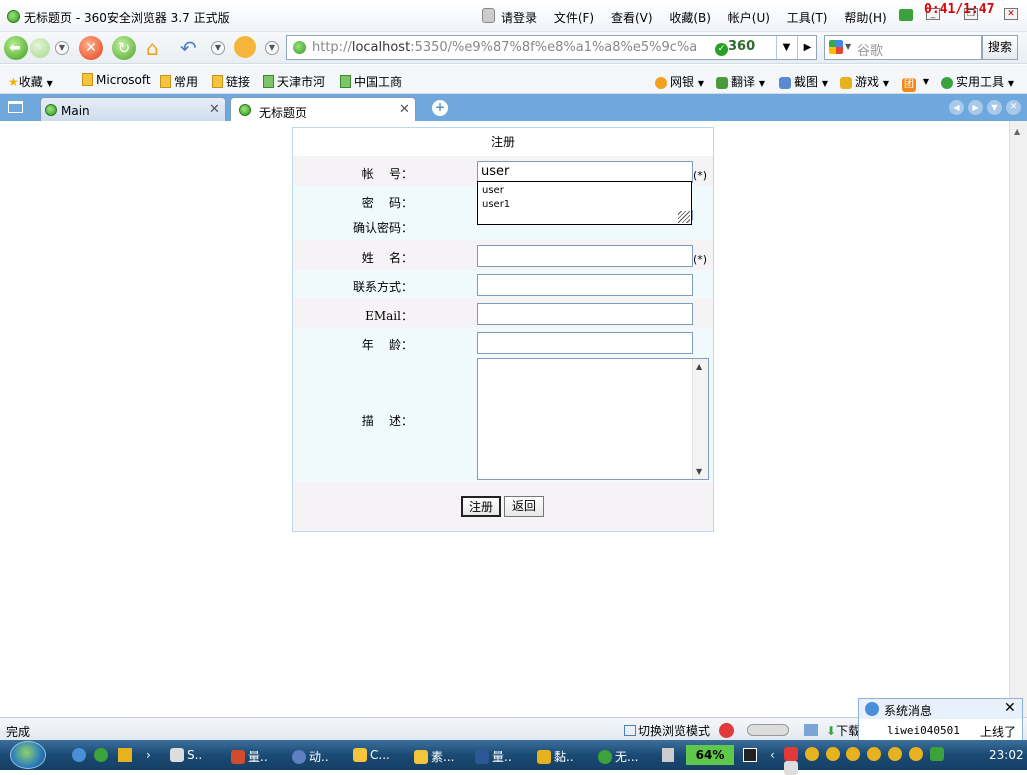  I want to click on menu-help: 帮助(H), so click(865, 18).